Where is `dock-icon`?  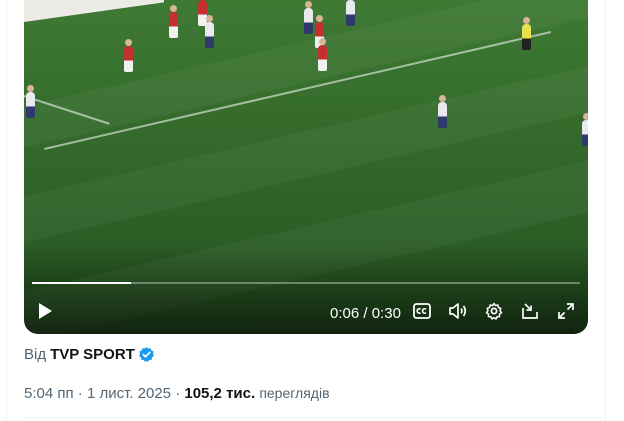
dock-icon is located at coordinates (530, 313).